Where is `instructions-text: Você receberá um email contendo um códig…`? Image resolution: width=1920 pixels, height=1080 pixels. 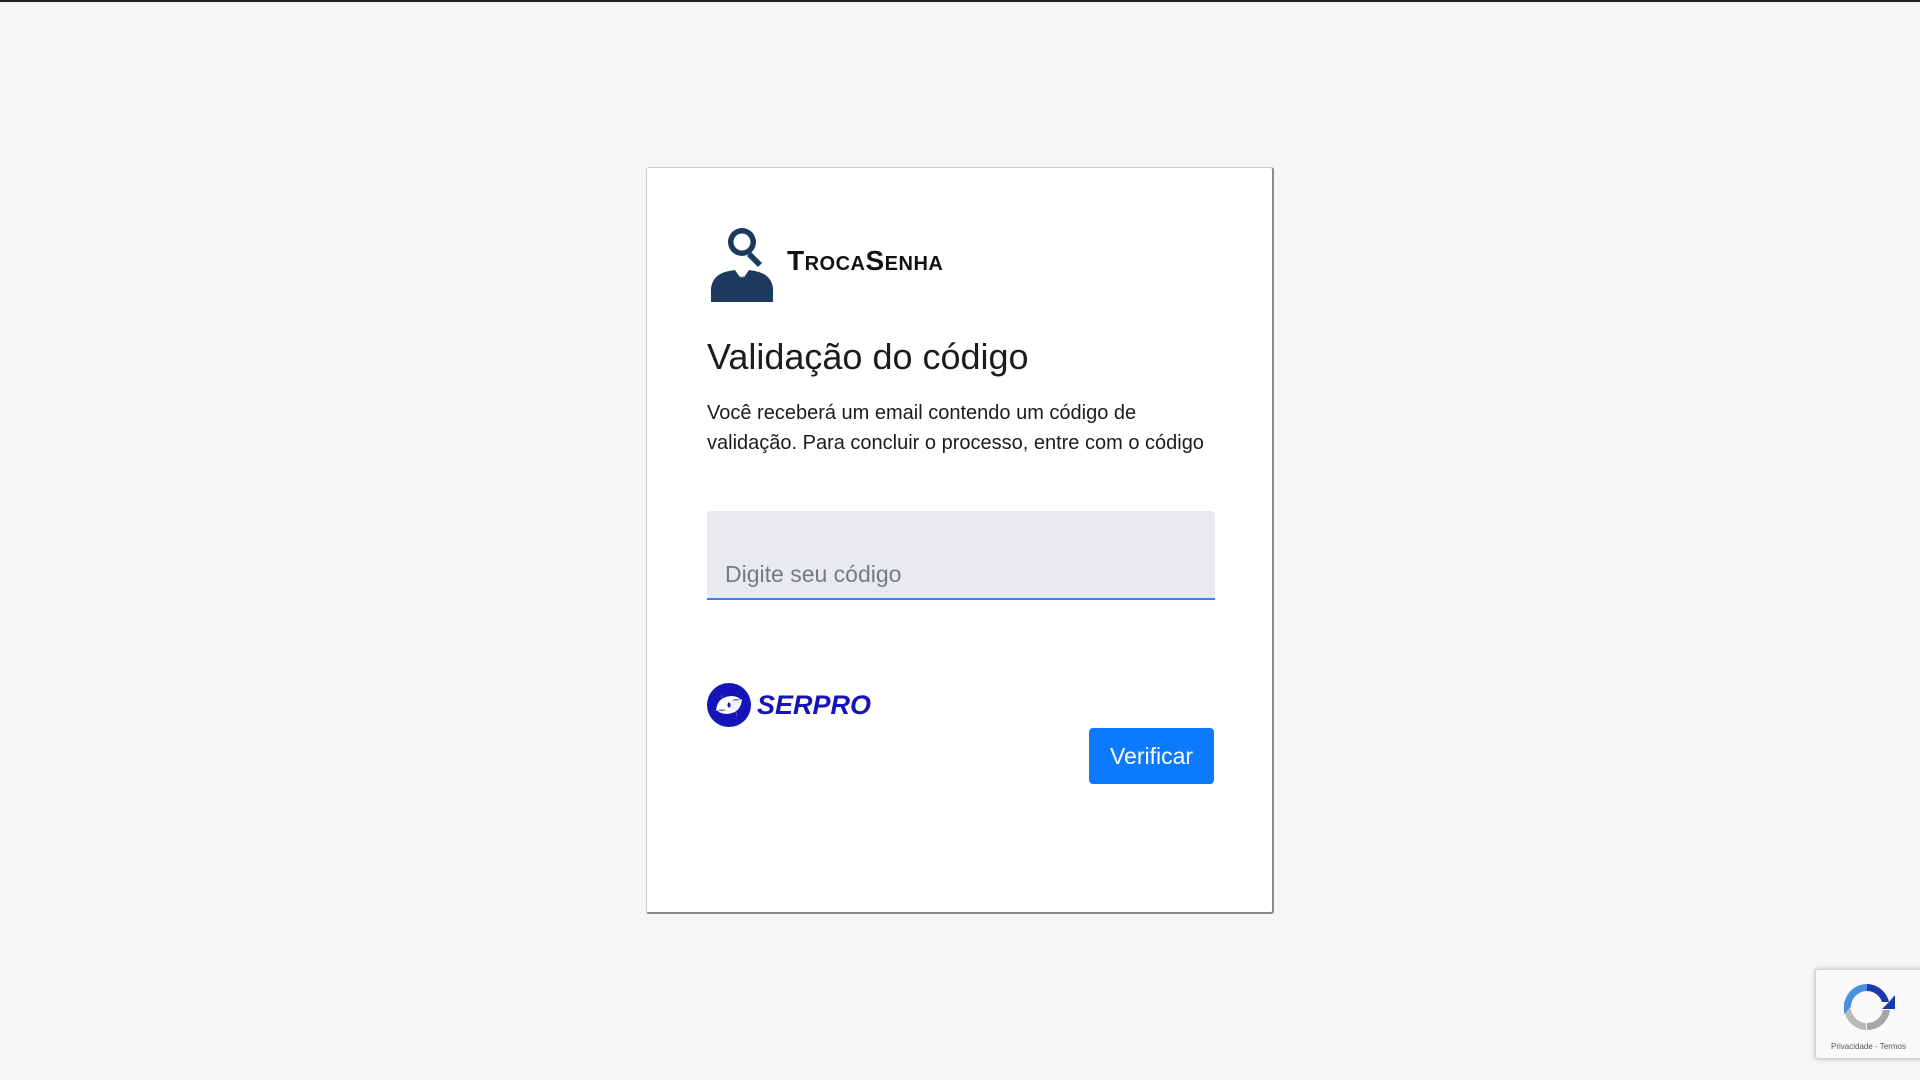
instructions-text: Você receberá um email contendo um códig… is located at coordinates (955, 428).